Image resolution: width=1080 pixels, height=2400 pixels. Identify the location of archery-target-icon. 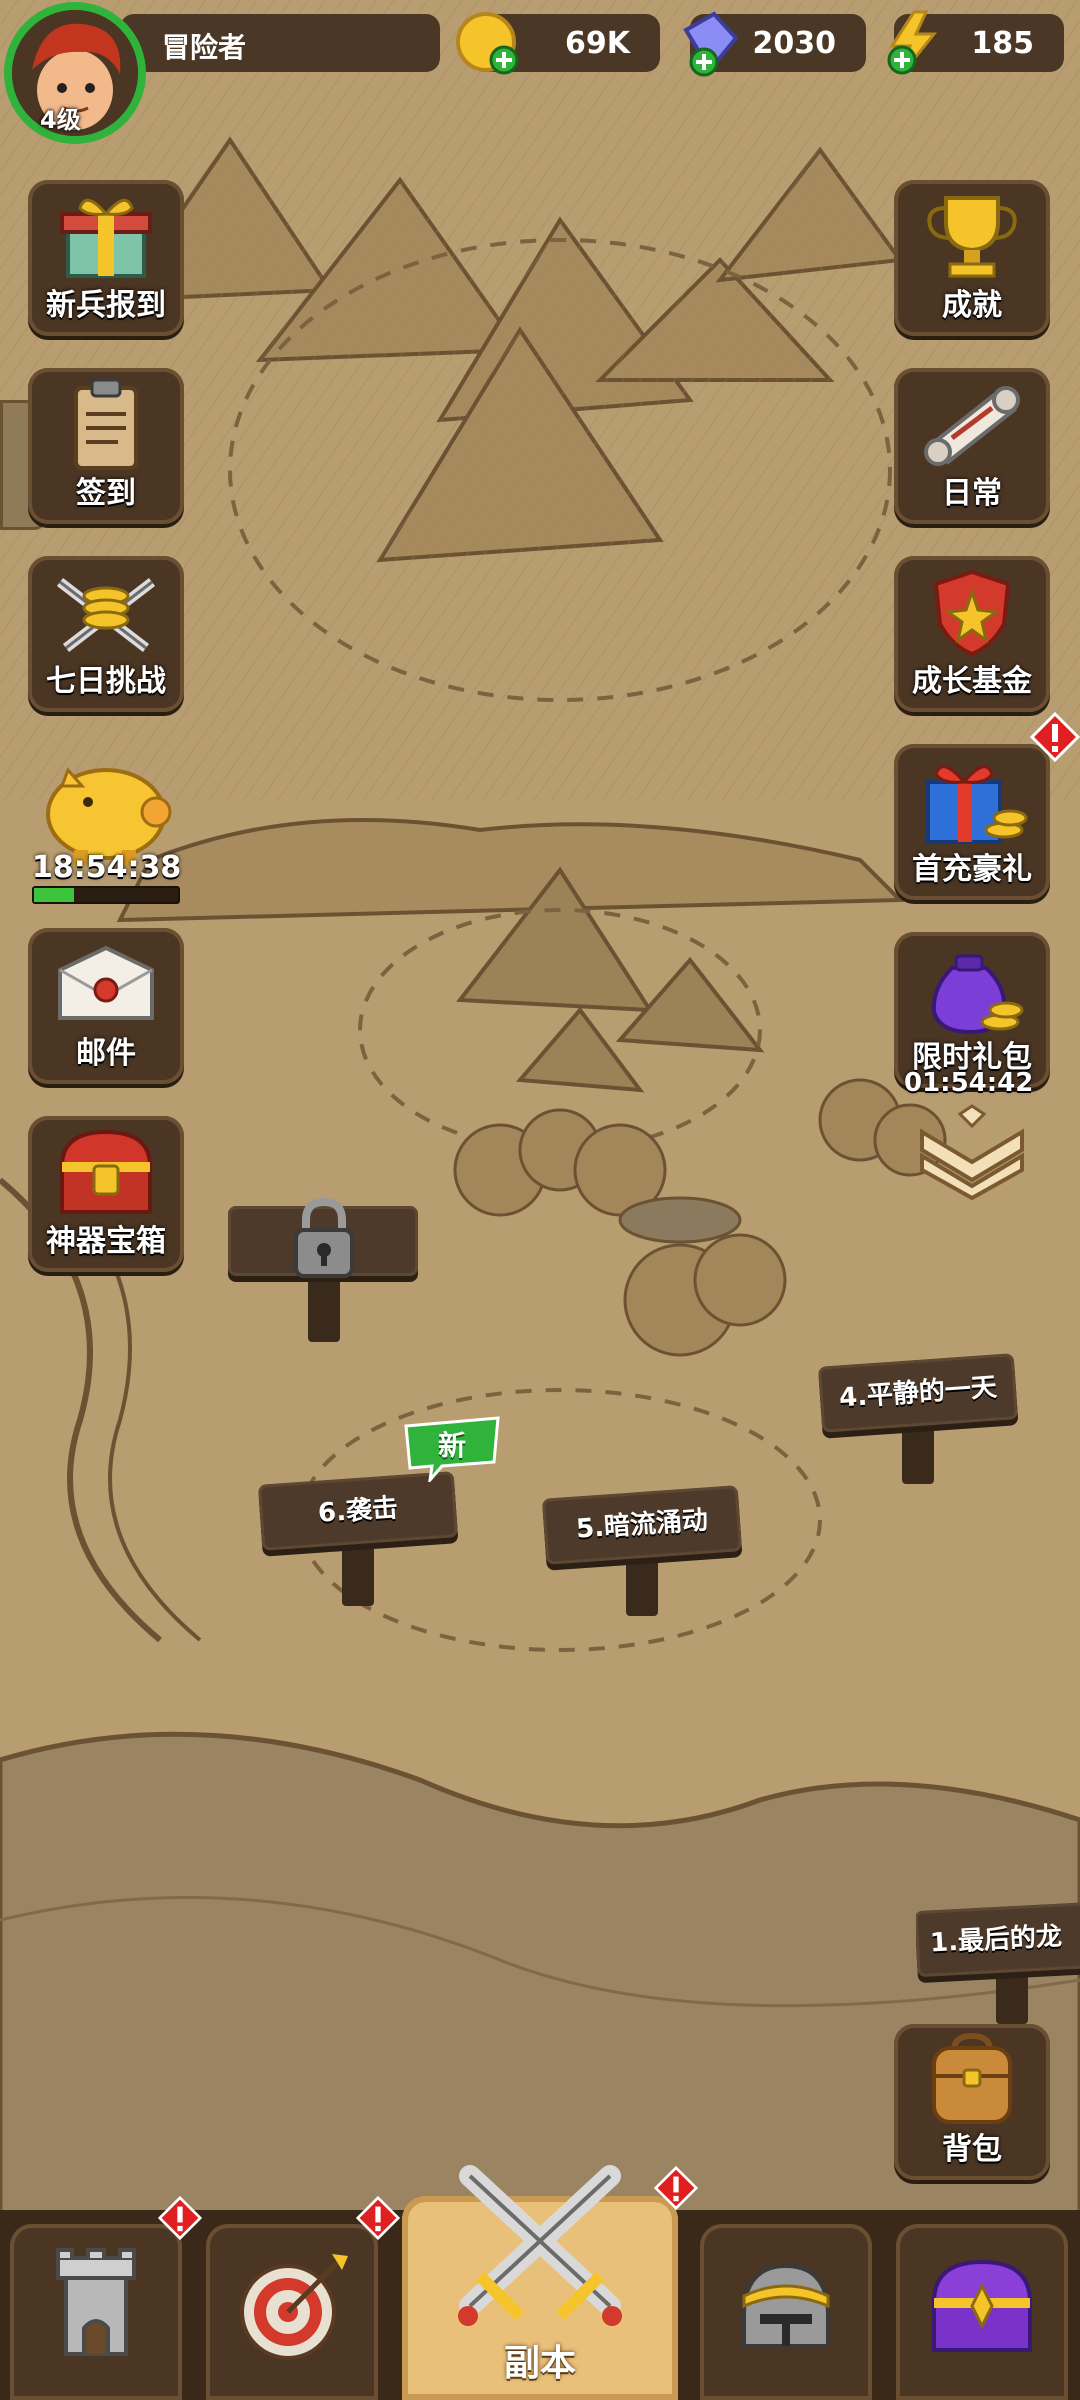
(294, 2307).